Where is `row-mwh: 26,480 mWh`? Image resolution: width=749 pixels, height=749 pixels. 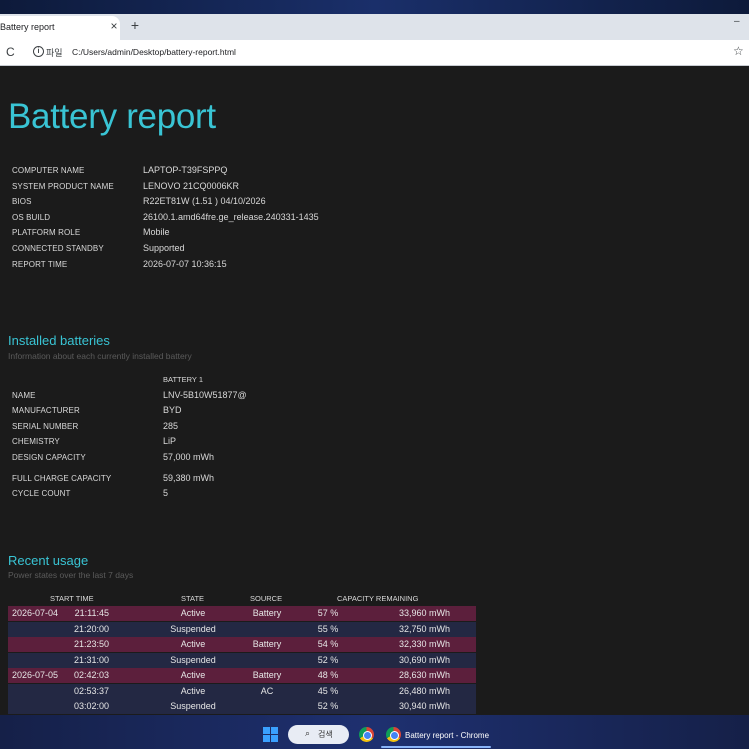
row-mwh: 26,480 mWh is located at coordinates (424, 691).